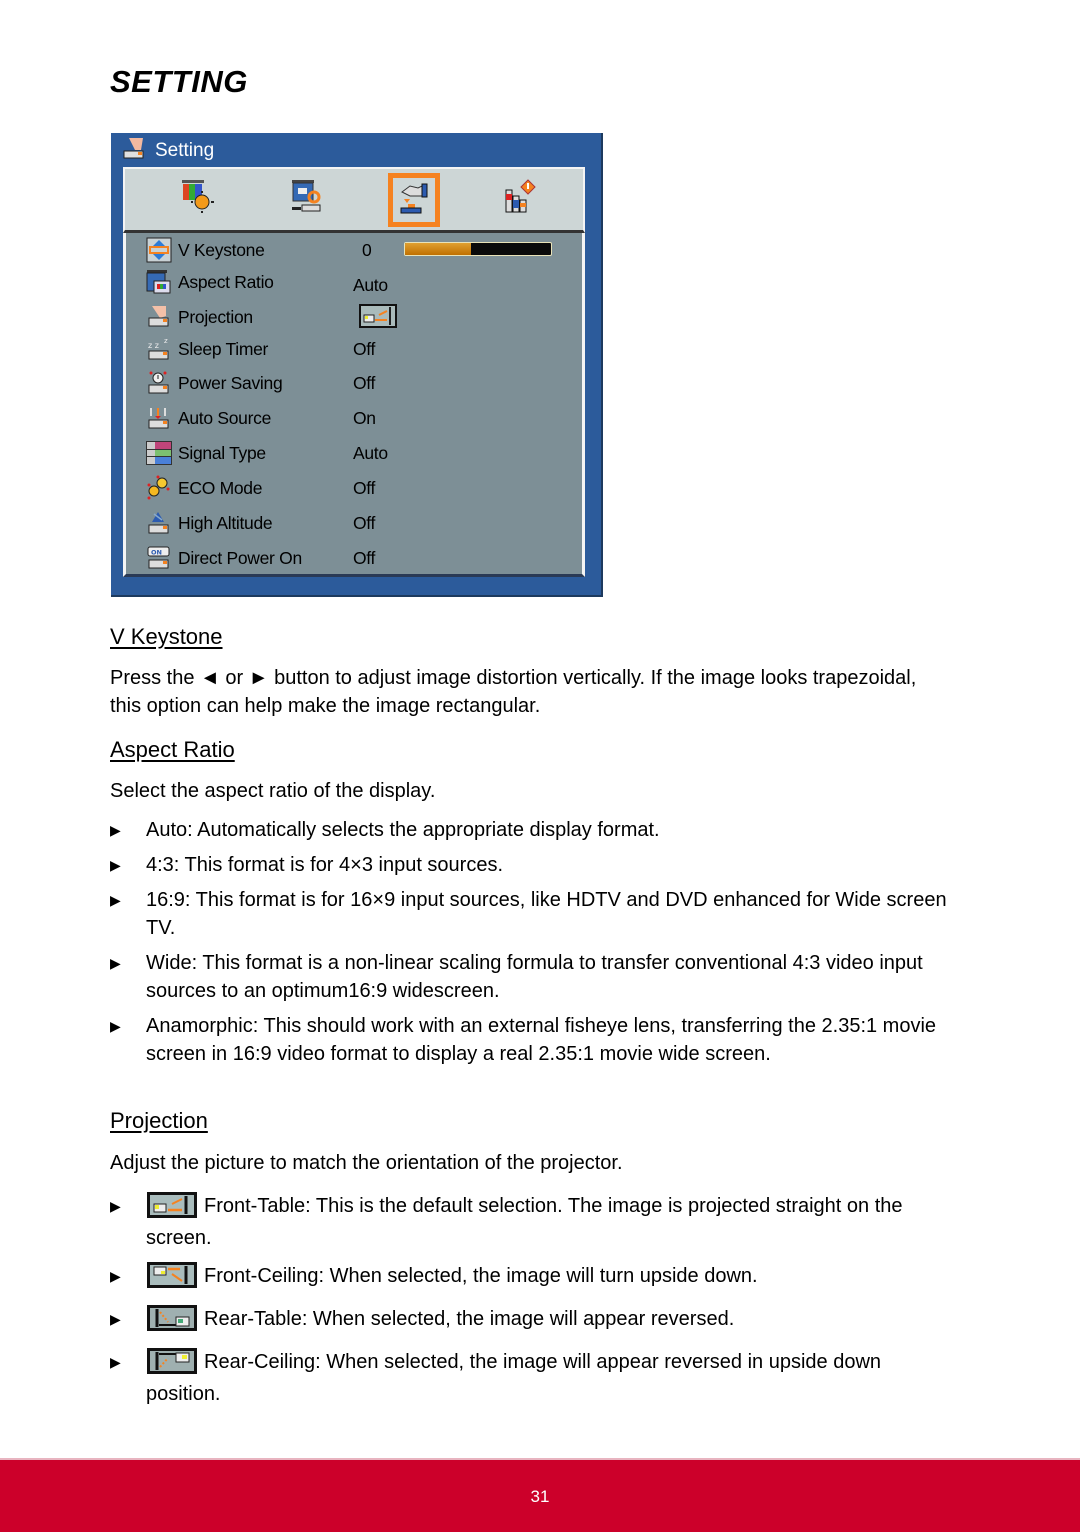 The width and height of the screenshot is (1080, 1532). I want to click on rear-ceiling-icon, so click(172, 1361).